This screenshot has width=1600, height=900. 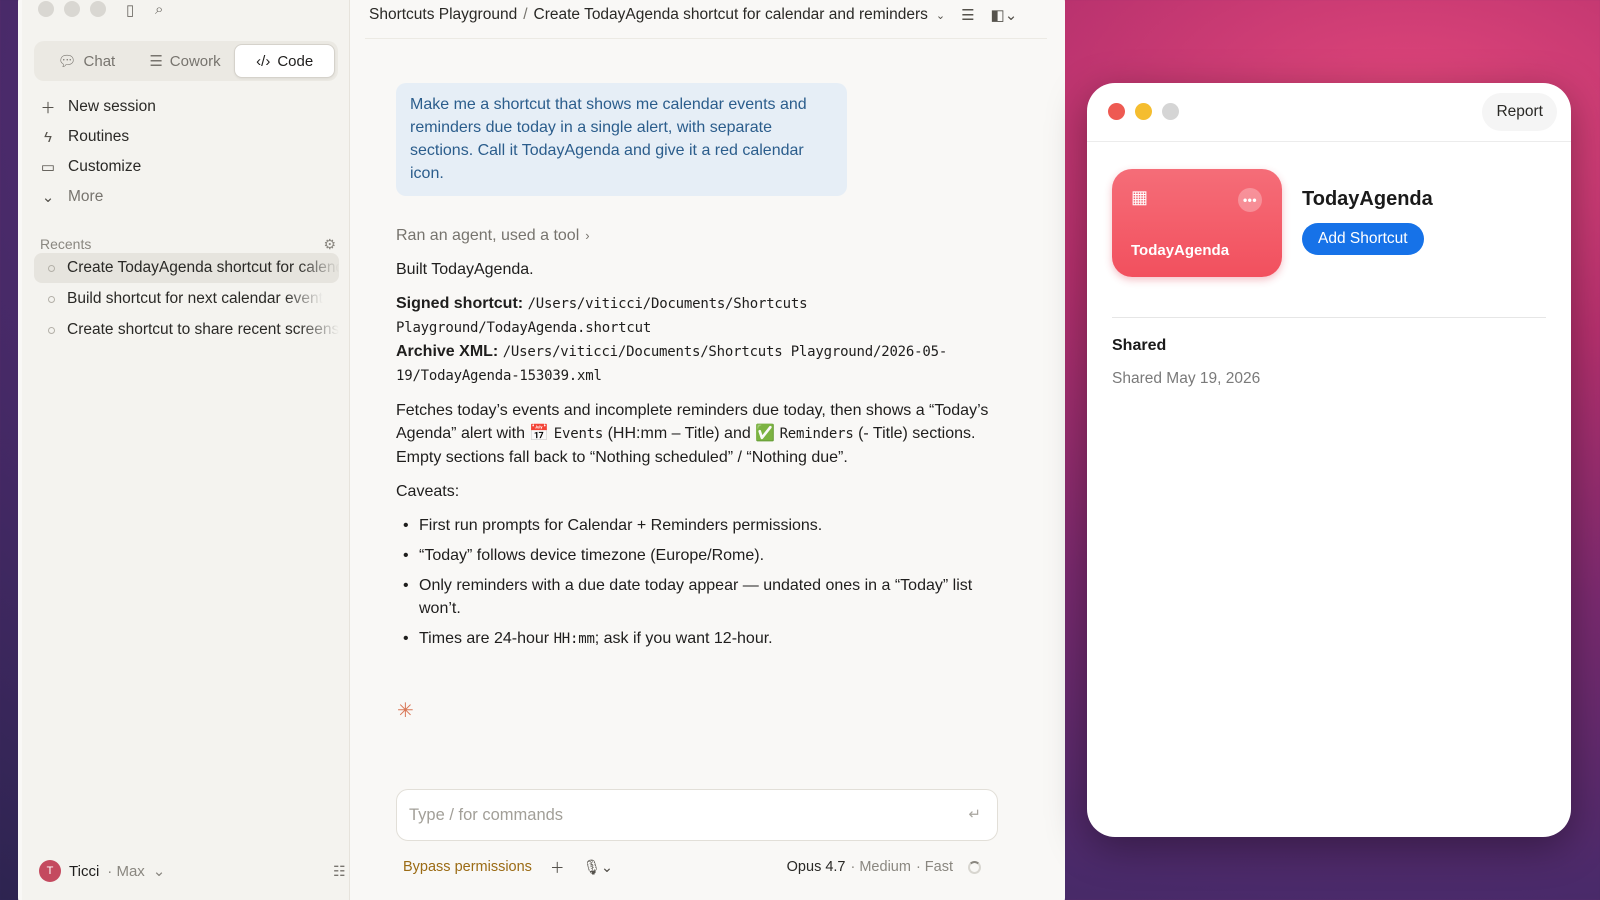 I want to click on sidebar-item-label: More, so click(x=86, y=196).